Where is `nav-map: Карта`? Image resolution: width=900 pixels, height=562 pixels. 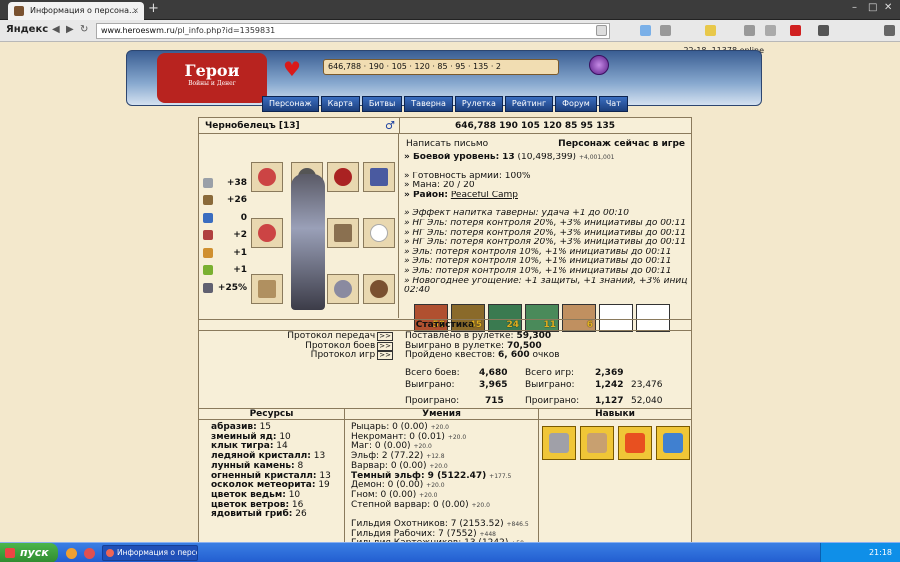 nav-map: Карта is located at coordinates (340, 104).